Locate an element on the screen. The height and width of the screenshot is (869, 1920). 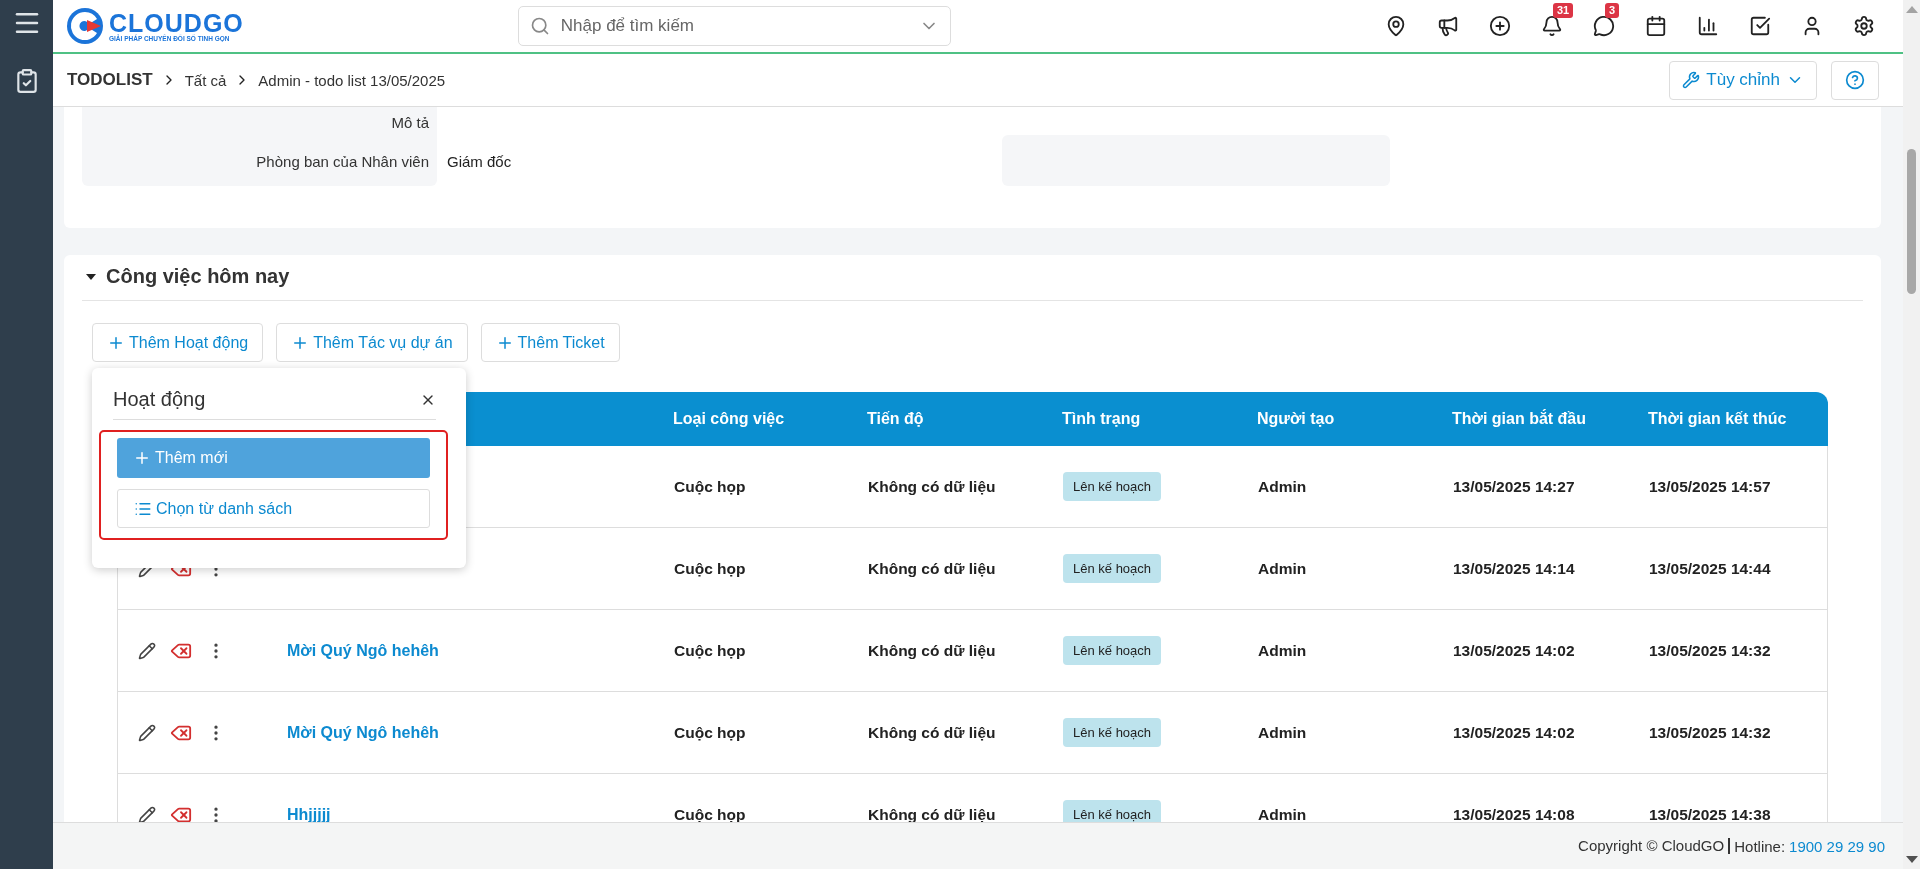
choose-from-list-button: Chọn từ danh sách is located at coordinates (273, 508).